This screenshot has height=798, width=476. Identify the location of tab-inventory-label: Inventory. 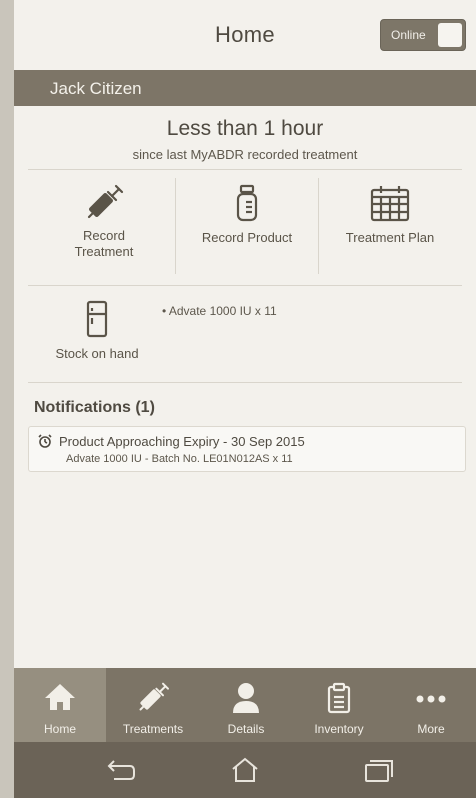
(339, 729).